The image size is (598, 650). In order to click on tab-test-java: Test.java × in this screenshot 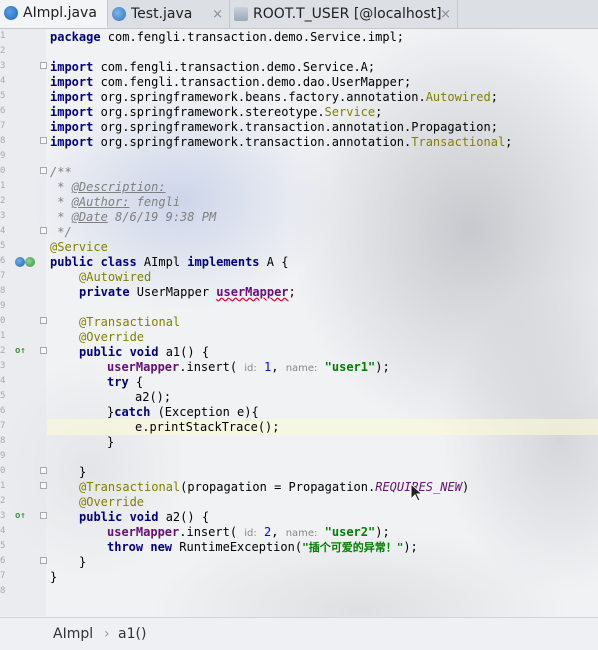, I will do `click(169, 14)`.